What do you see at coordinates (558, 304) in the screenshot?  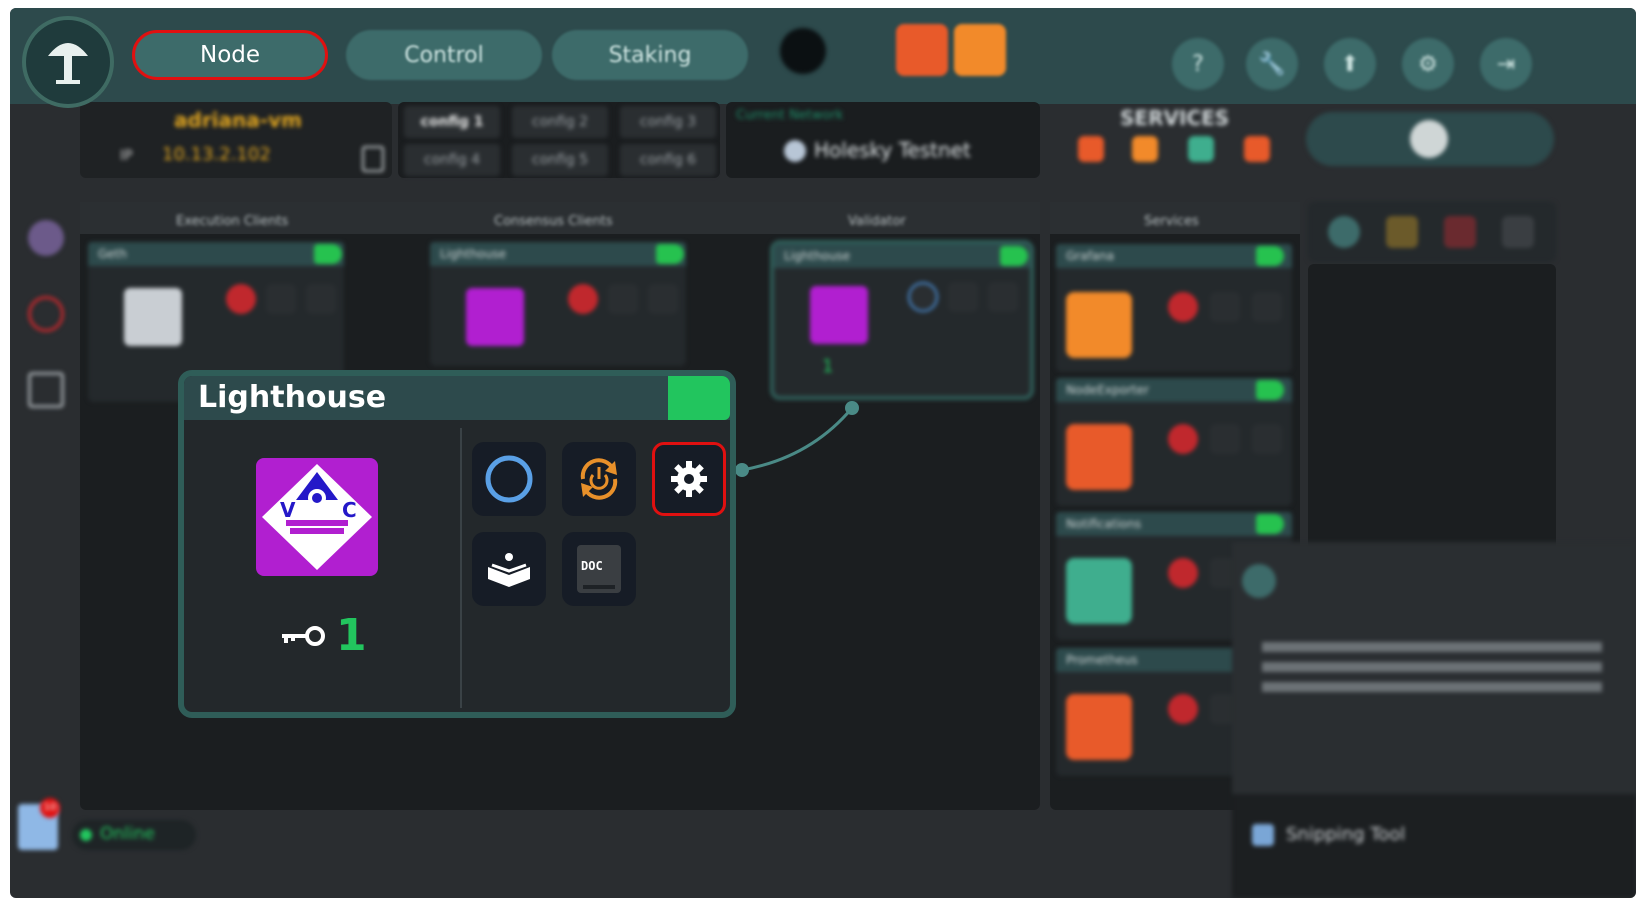 I see `consensus-client-card: Lighthouse` at bounding box center [558, 304].